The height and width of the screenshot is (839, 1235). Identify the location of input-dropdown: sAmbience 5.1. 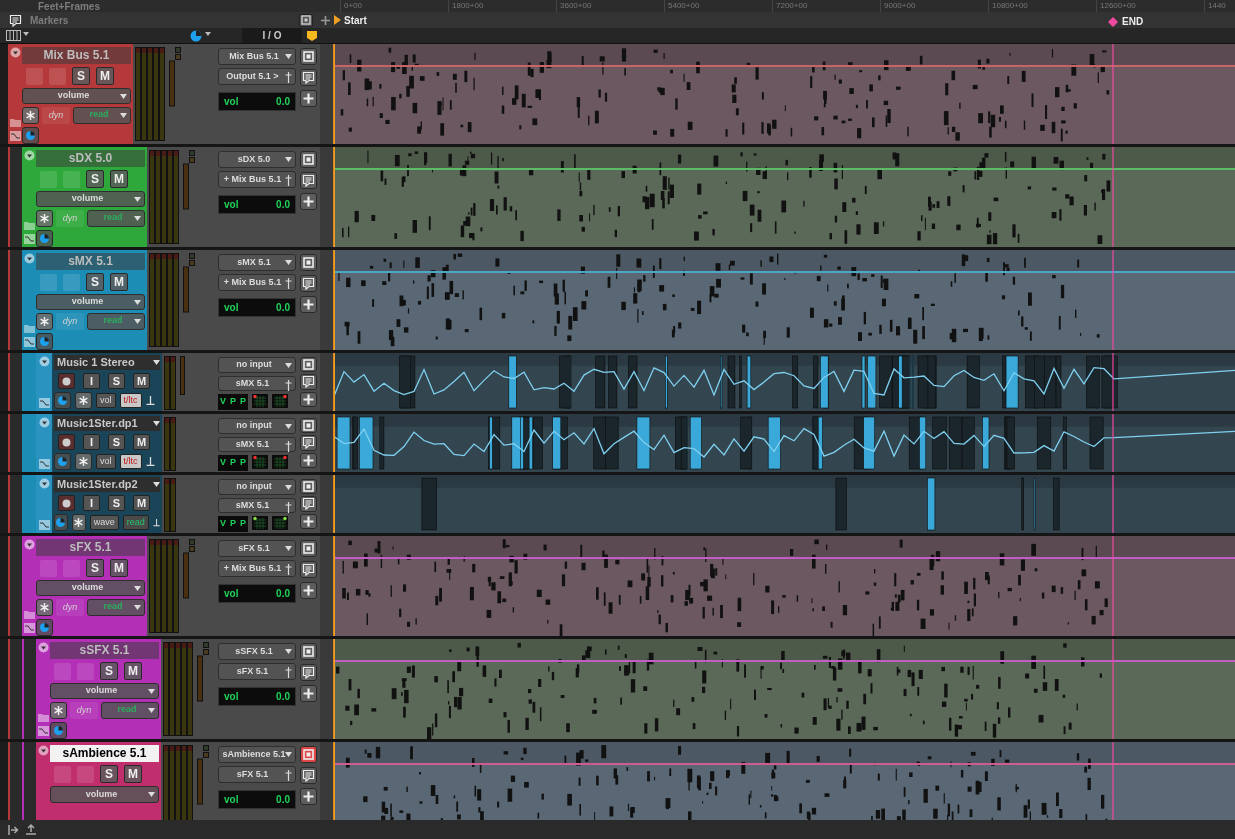
(257, 754).